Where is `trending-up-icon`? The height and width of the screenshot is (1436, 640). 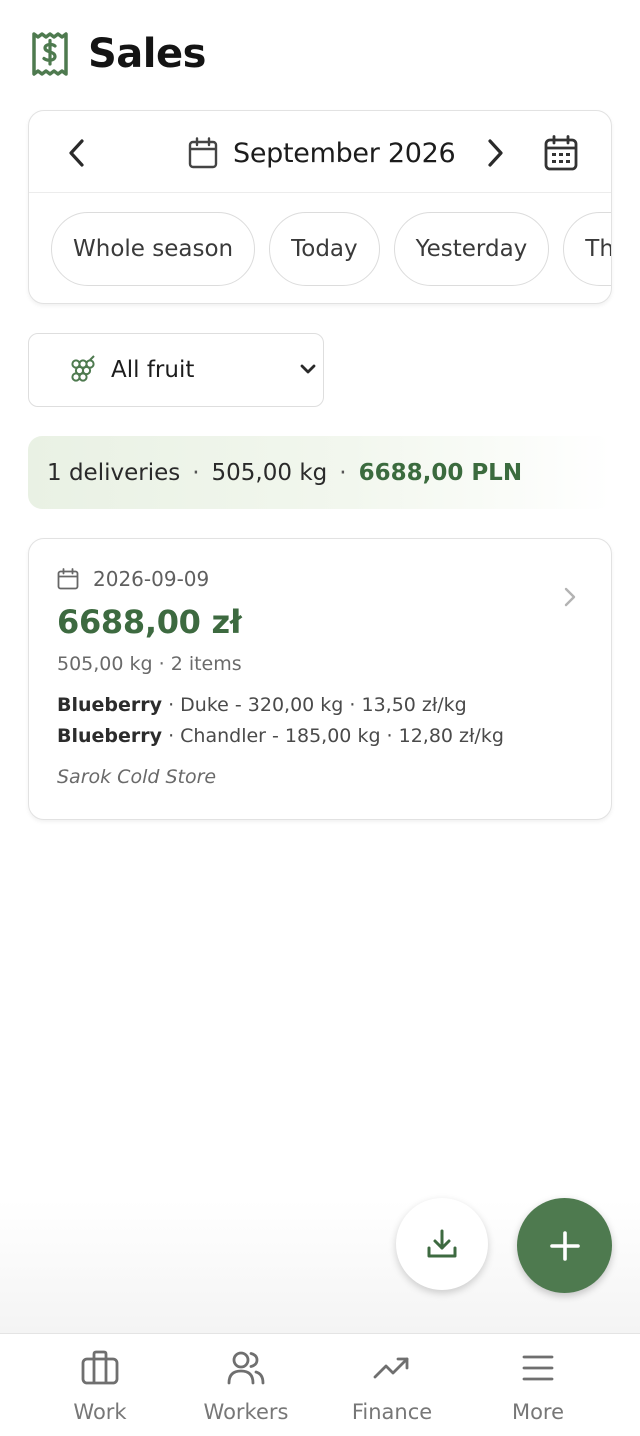
trending-up-icon is located at coordinates (392, 1368).